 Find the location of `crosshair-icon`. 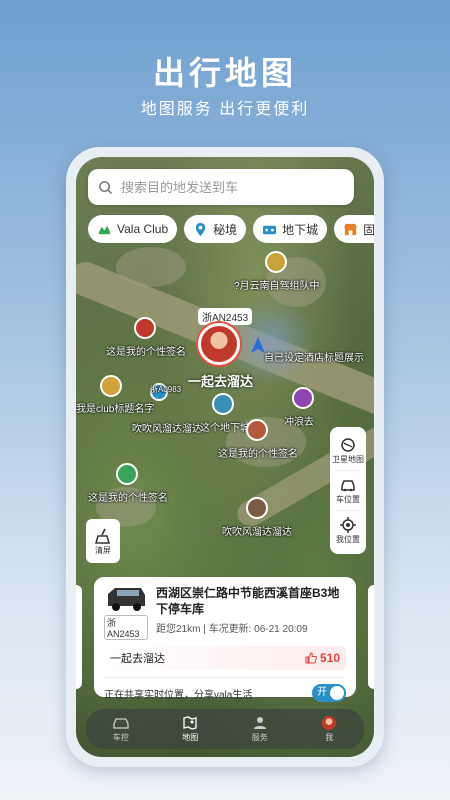

crosshair-icon is located at coordinates (348, 525).